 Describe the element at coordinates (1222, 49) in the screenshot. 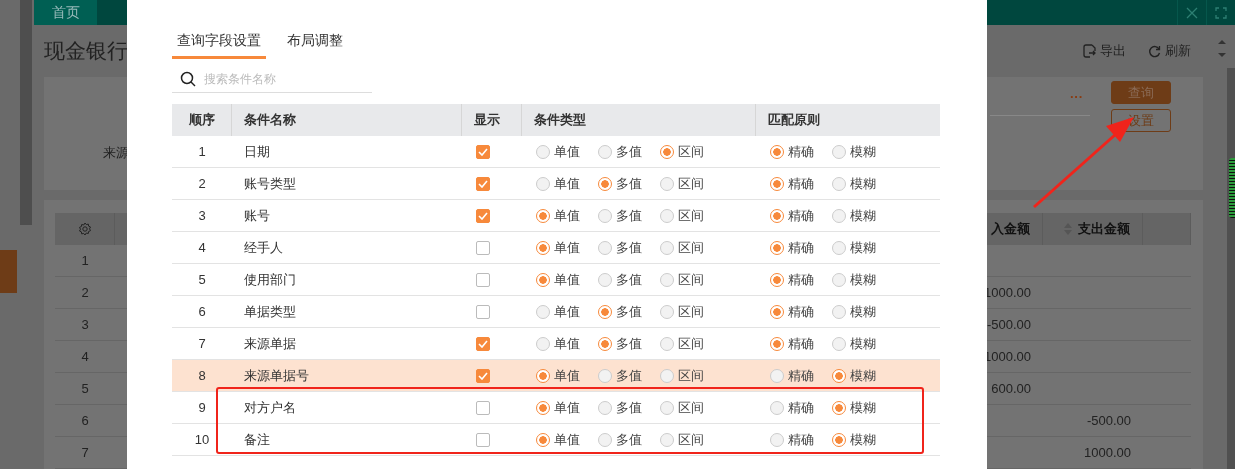

I see `scroll-arrows-icon` at that location.